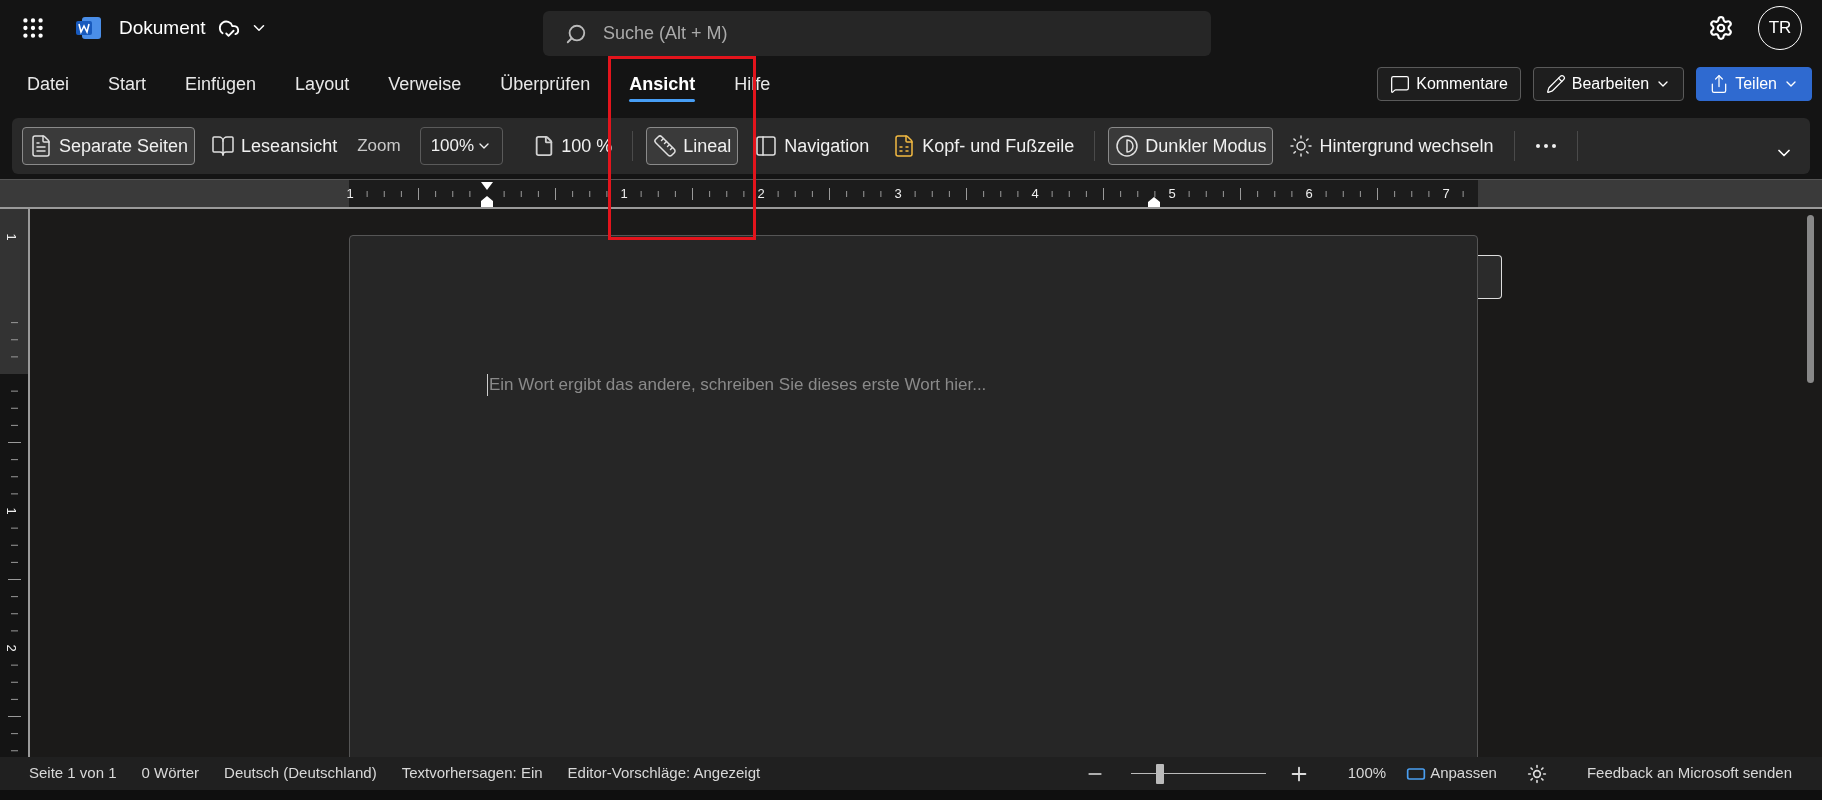  What do you see at coordinates (545, 84) in the screenshot?
I see `ribbon-tab: Überprüfen` at bounding box center [545, 84].